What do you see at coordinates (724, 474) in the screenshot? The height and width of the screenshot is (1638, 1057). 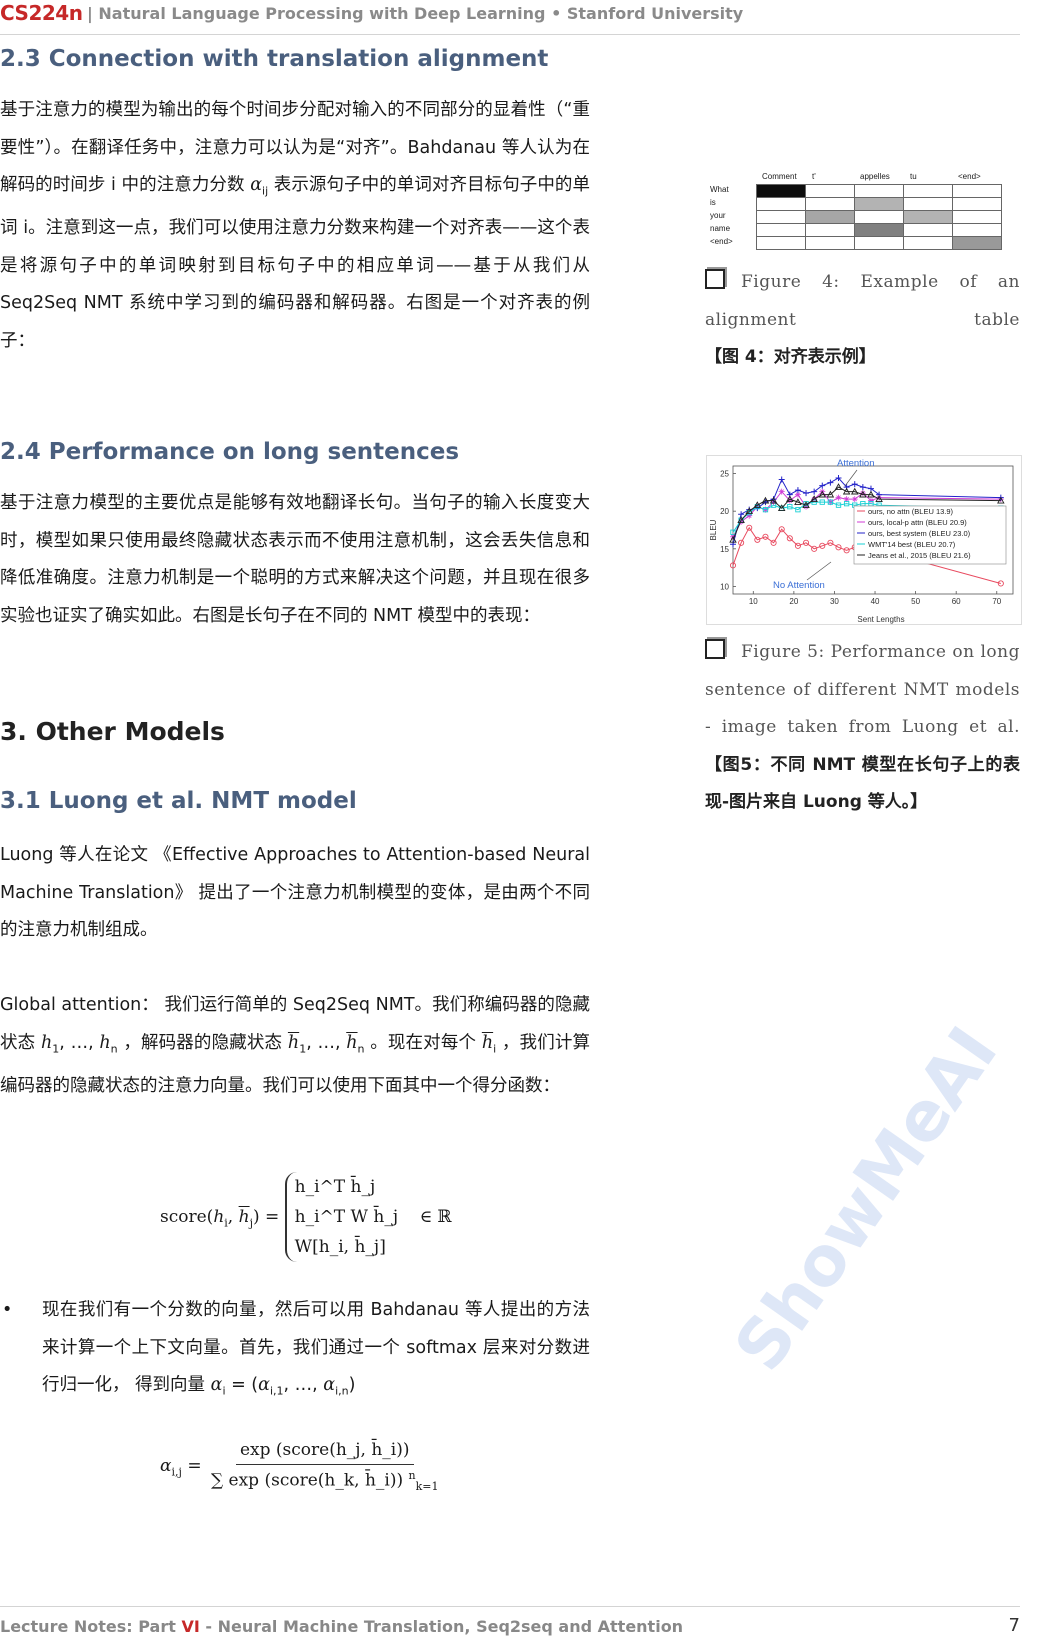 I see `y-tick-label: 25` at bounding box center [724, 474].